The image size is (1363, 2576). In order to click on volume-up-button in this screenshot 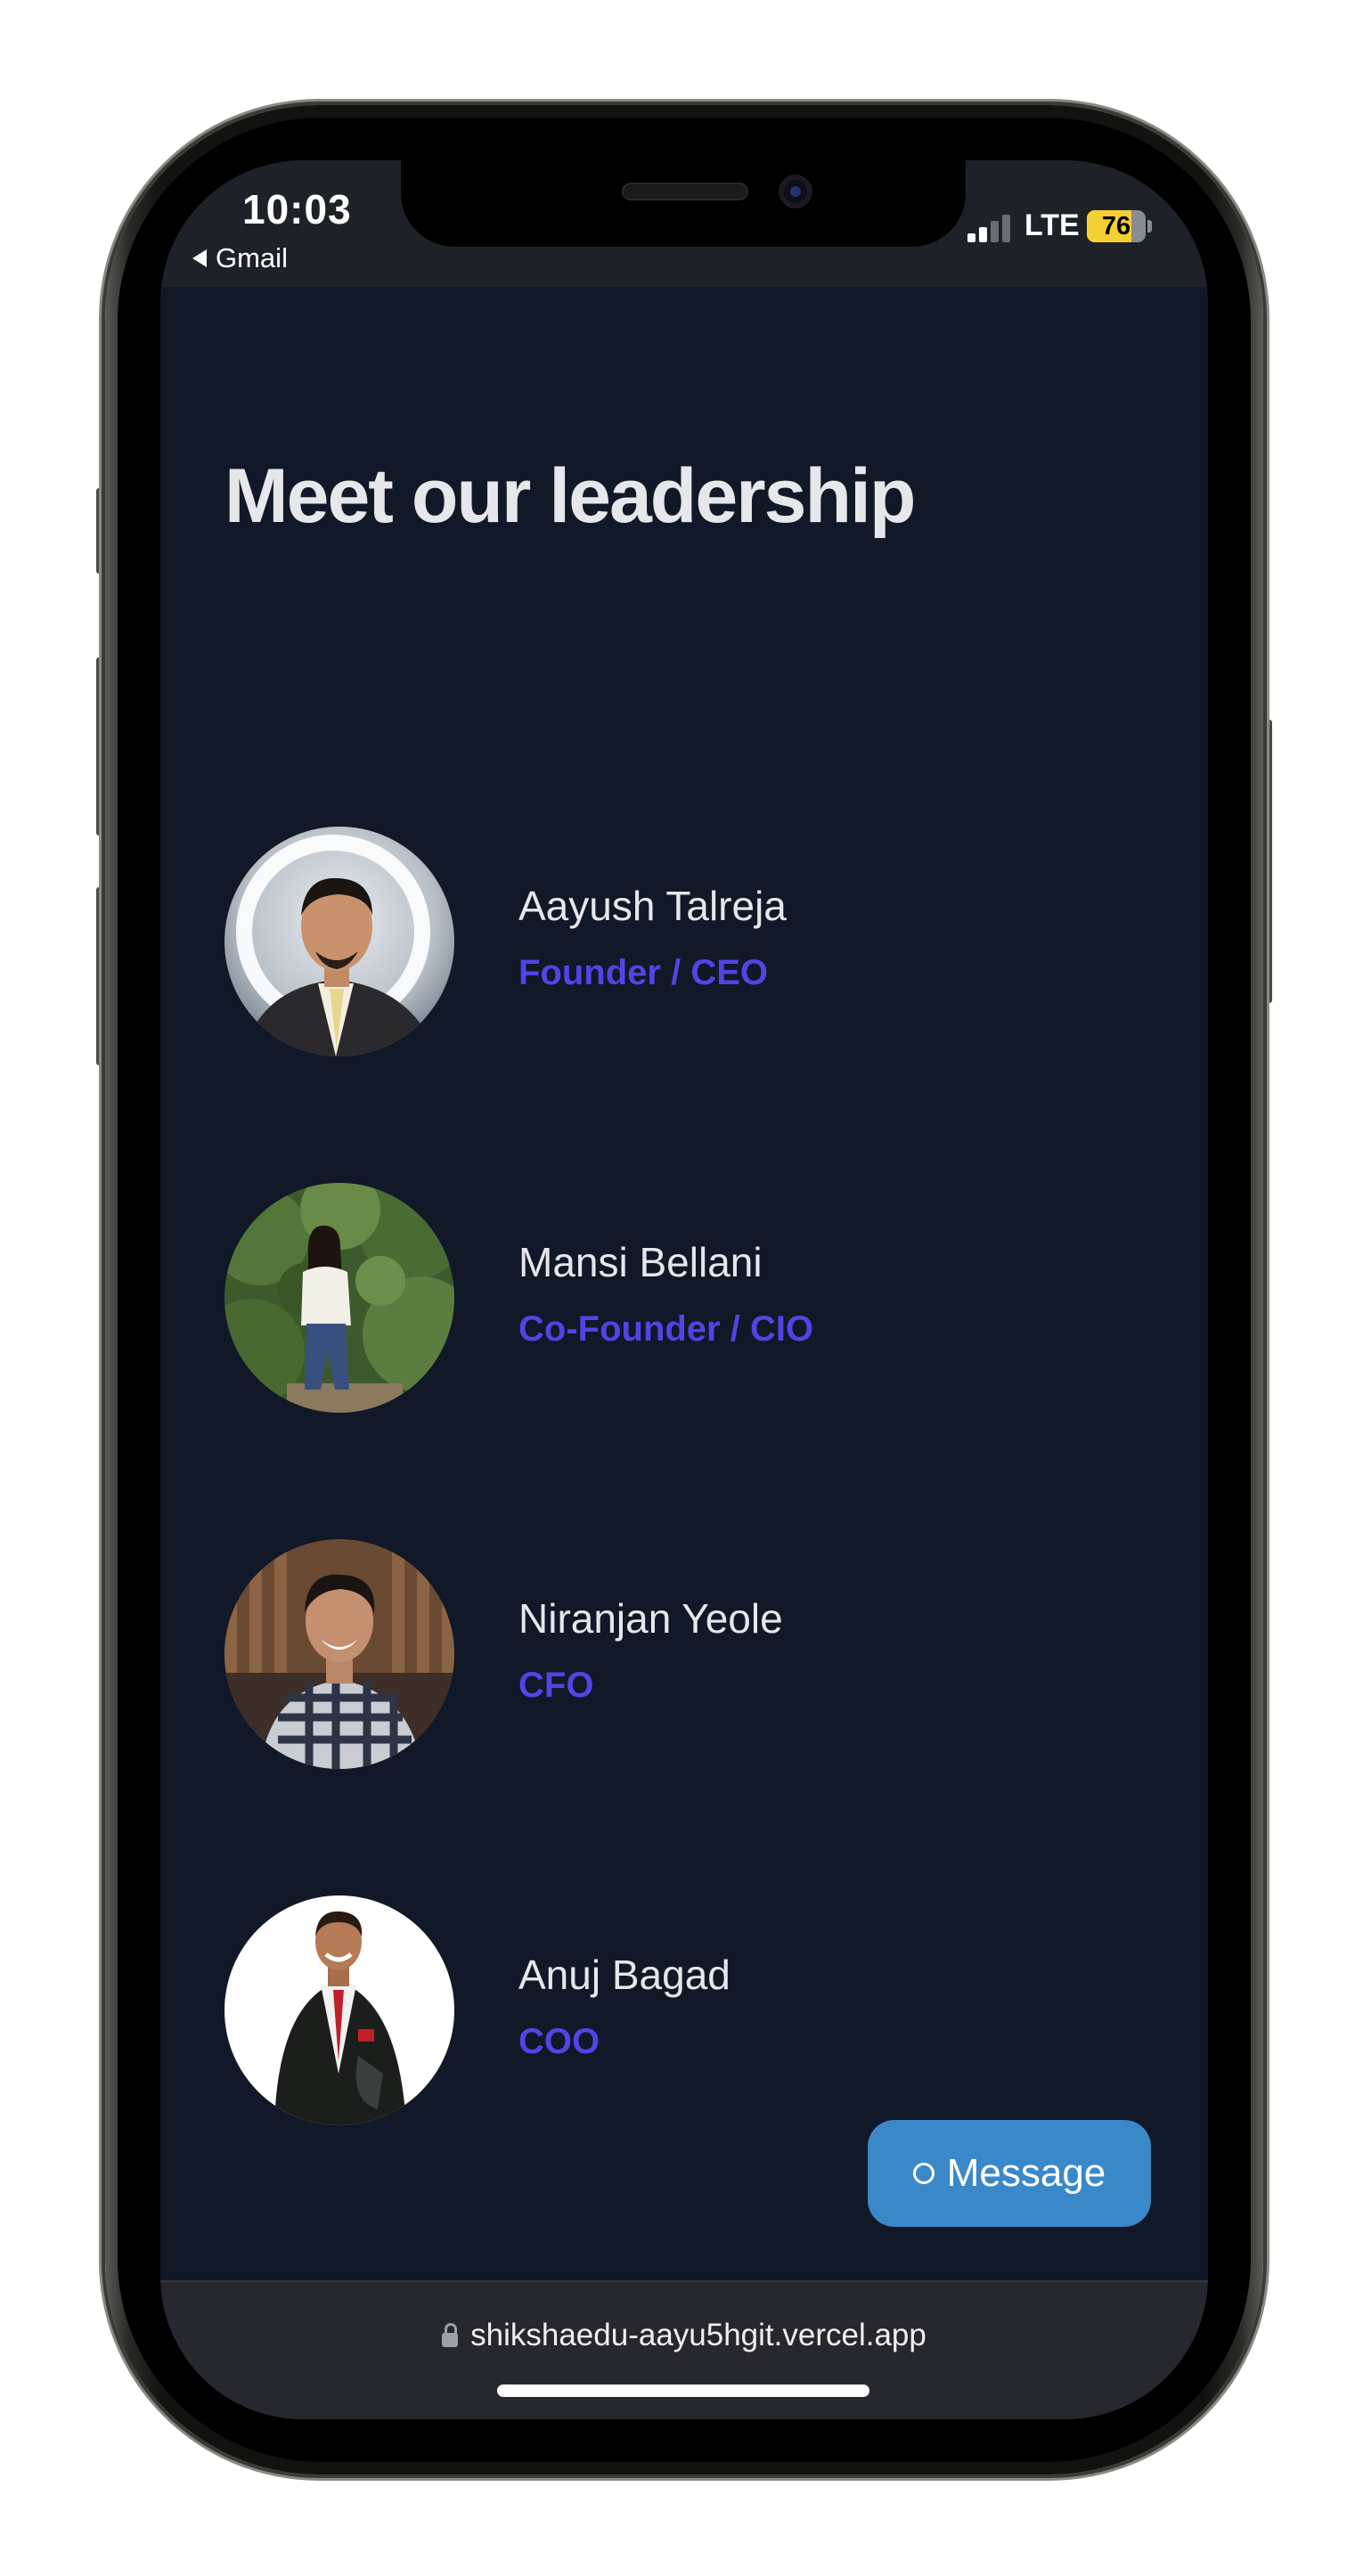, I will do `click(101, 747)`.